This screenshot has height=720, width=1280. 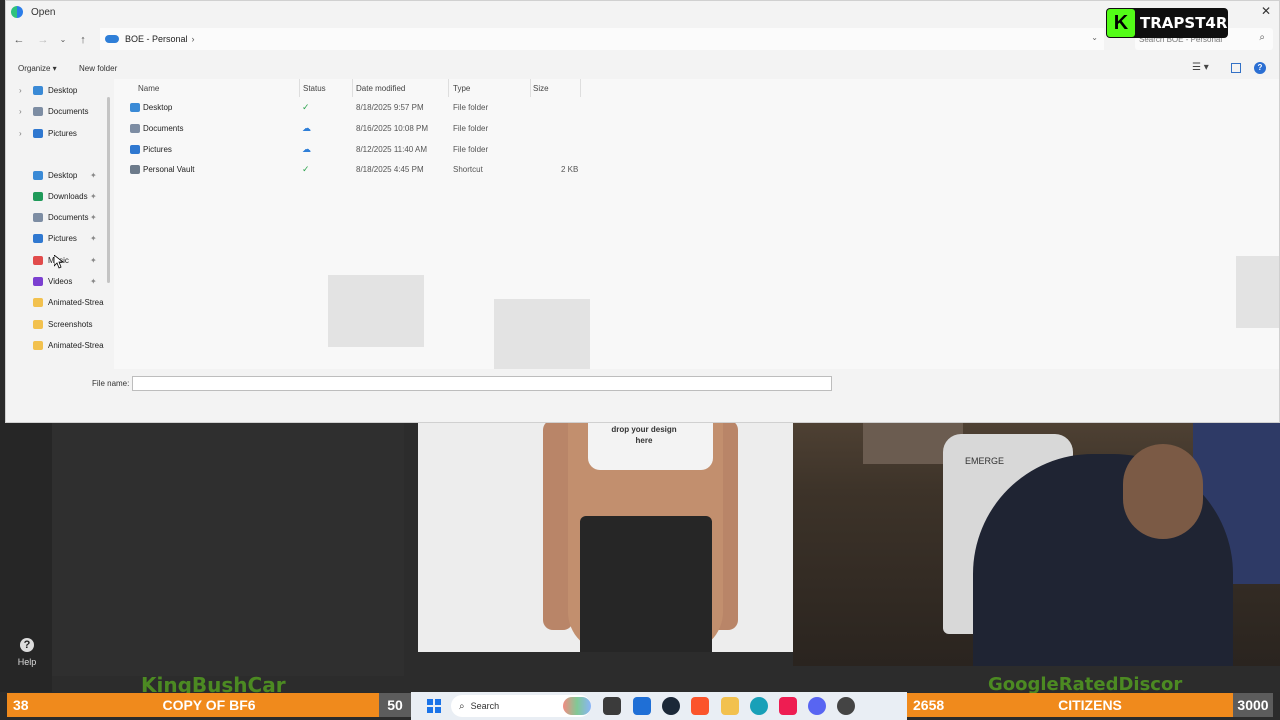 I want to click on address-dropdown-icon: ⌄, so click(x=1094, y=37).